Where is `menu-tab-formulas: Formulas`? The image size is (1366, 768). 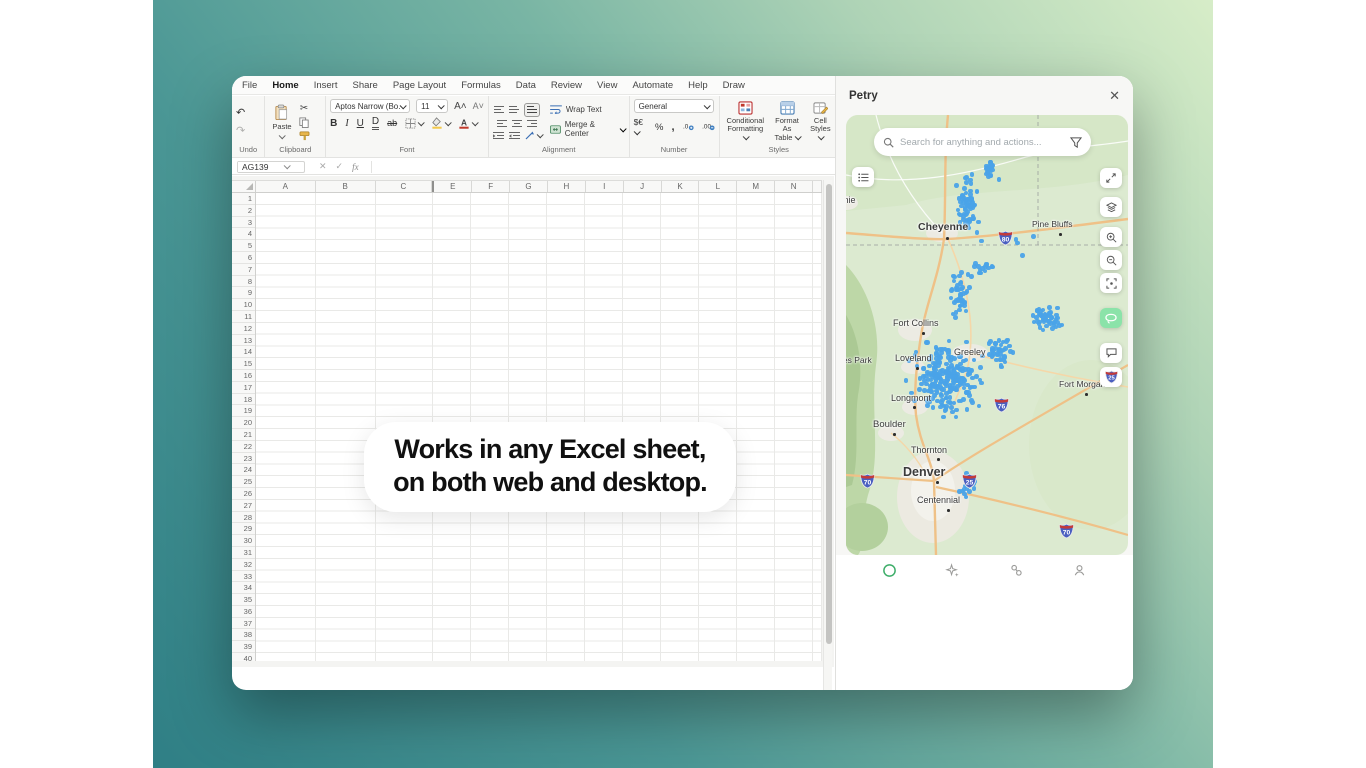
menu-tab-formulas: Formulas is located at coordinates (481, 85).